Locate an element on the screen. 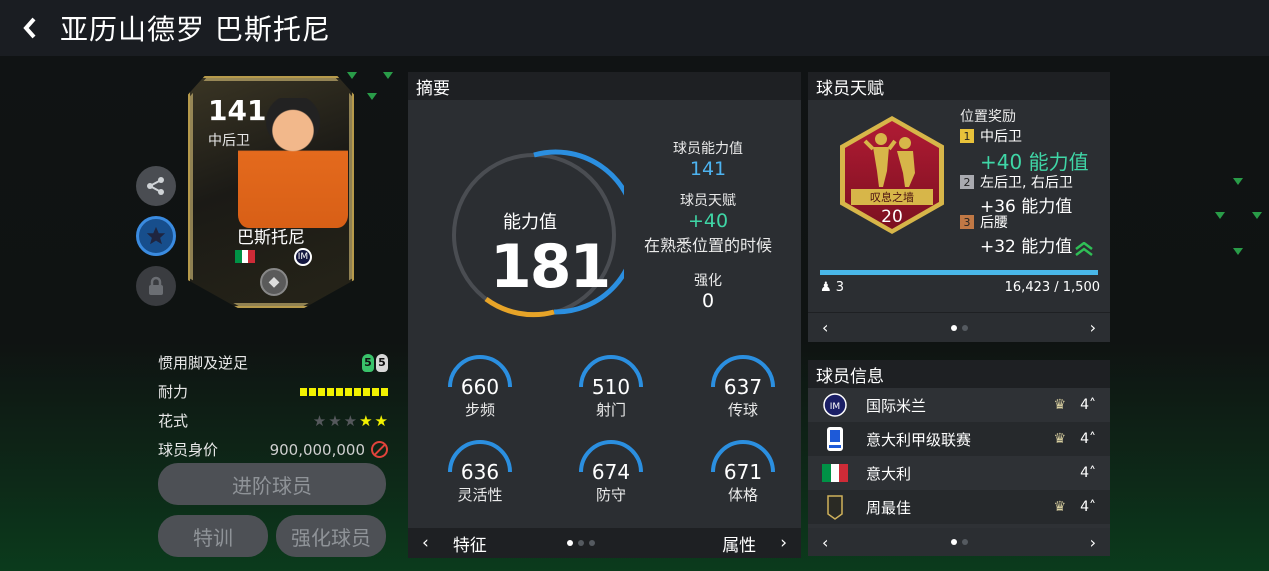  info-page-dots is located at coordinates (959, 542).